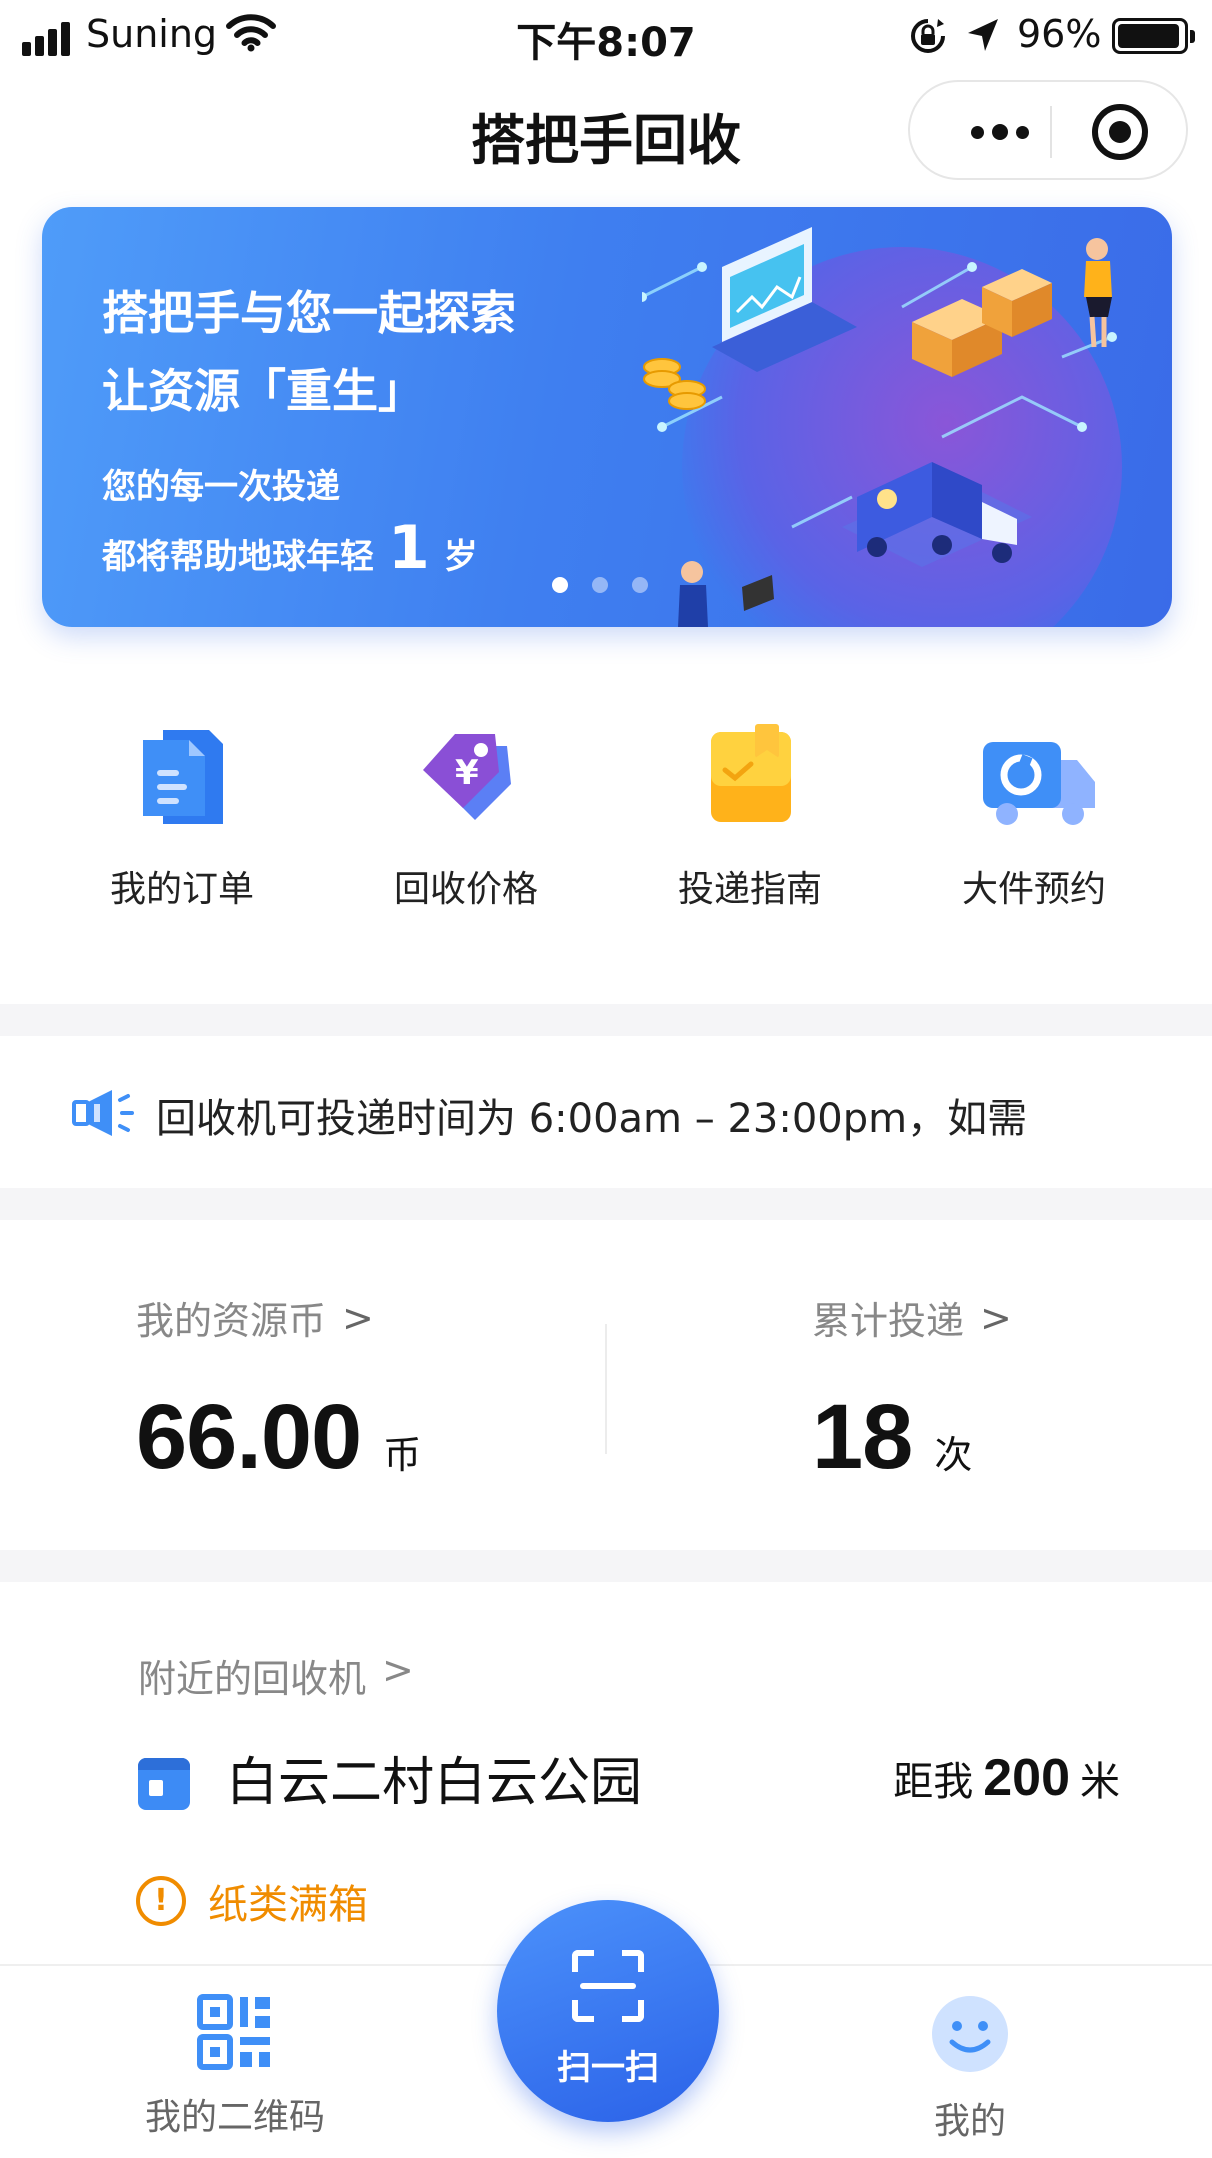 Image resolution: width=1212 pixels, height=2158 pixels. I want to click on banner-years-number: 1, so click(409, 548).